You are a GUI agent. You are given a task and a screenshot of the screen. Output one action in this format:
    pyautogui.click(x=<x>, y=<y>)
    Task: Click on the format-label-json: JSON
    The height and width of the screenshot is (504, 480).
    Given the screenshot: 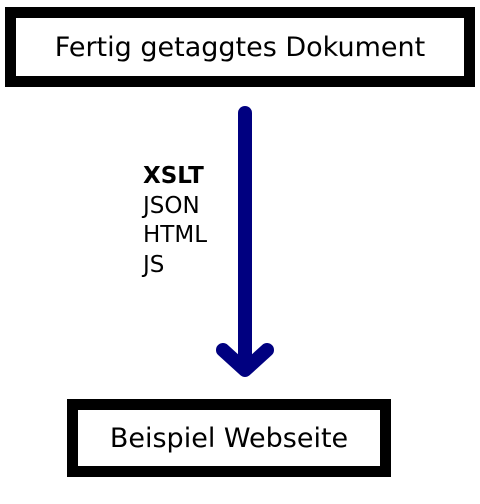 What is the action you would take?
    pyautogui.click(x=171, y=205)
    